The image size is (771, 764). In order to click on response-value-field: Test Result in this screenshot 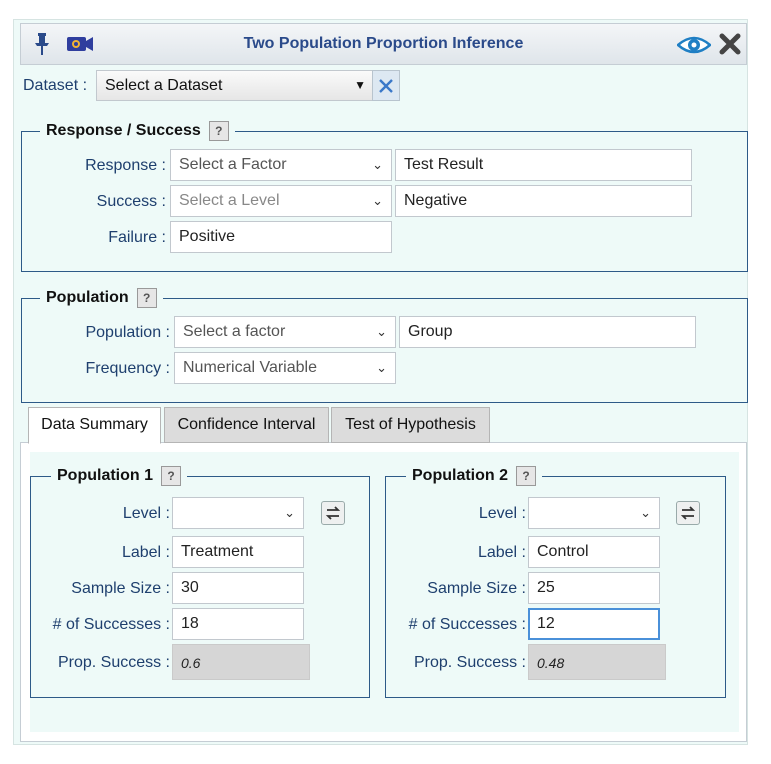, I will do `click(543, 165)`.